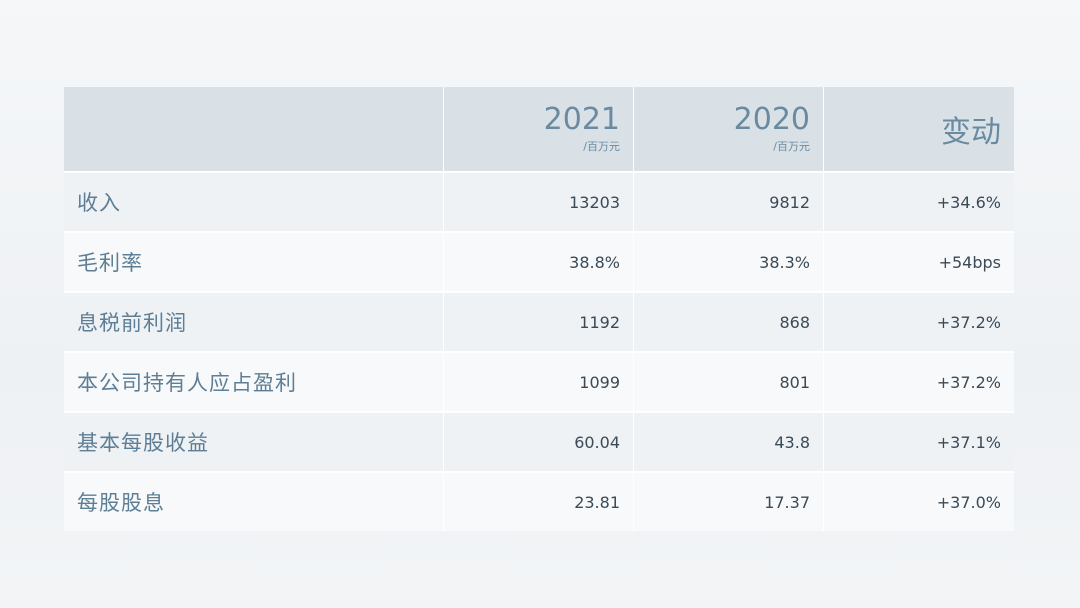 The height and width of the screenshot is (608, 1080). I want to click on header-2020-cell: 2020 /百万元, so click(729, 129).